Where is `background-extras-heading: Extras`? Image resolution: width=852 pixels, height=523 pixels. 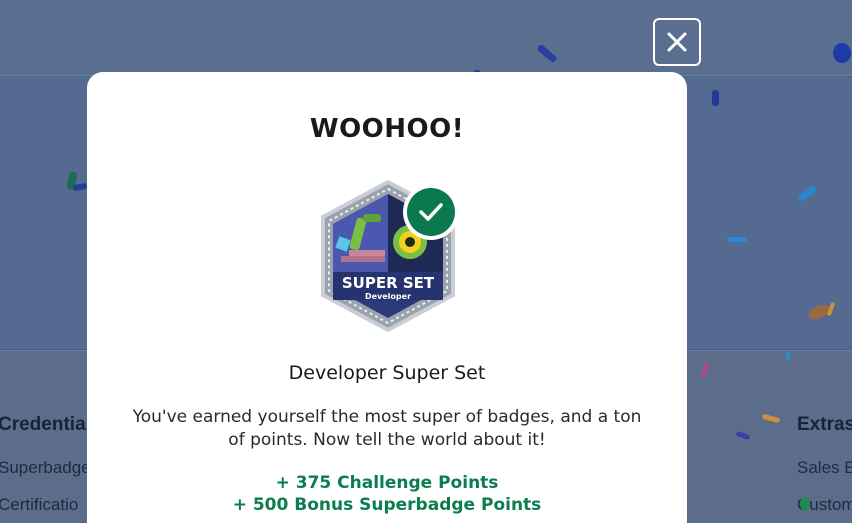
background-extras-heading: Extras is located at coordinates (824, 424).